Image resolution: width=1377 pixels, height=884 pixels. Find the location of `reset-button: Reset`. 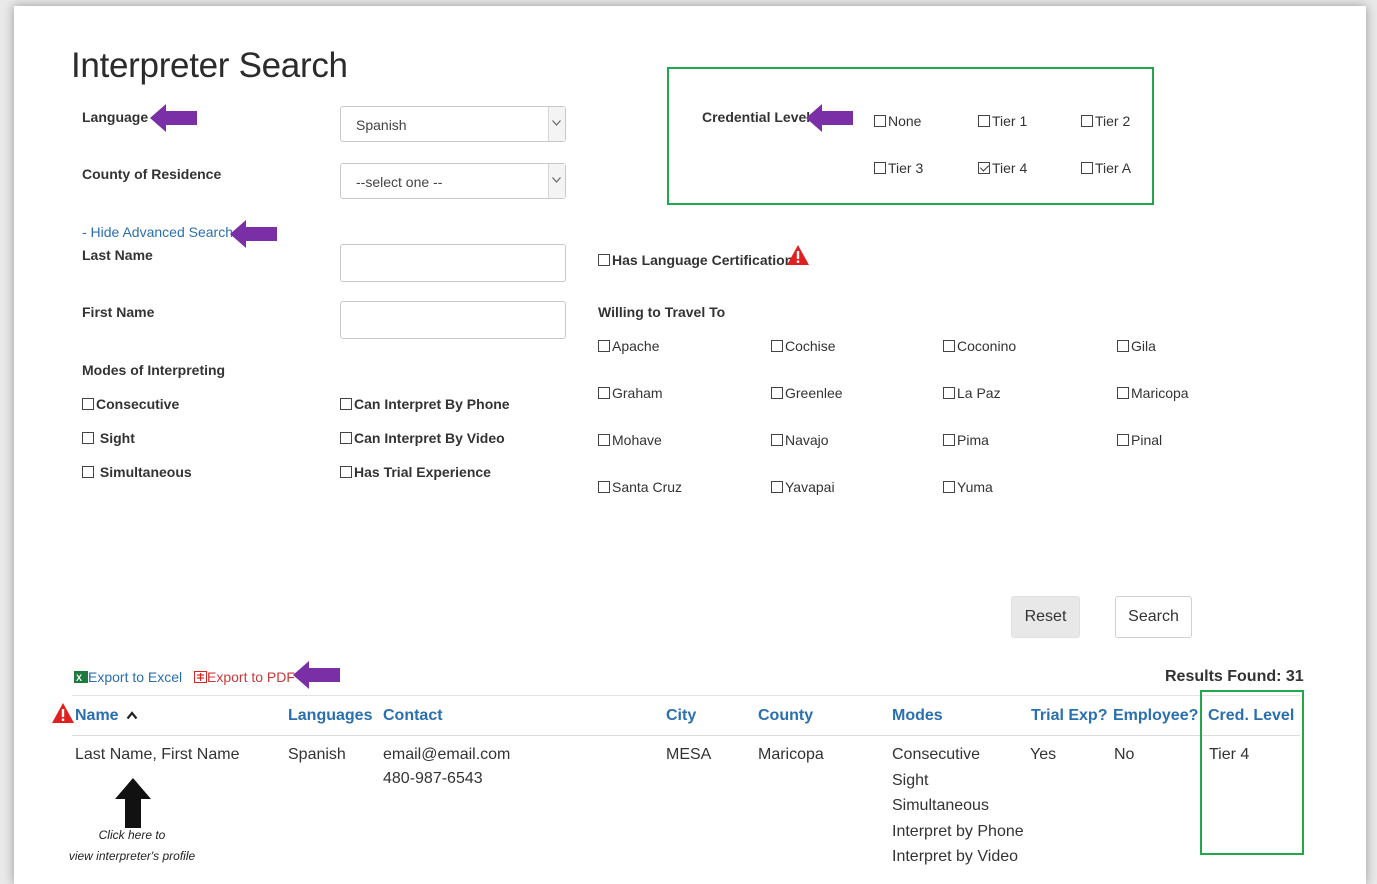

reset-button: Reset is located at coordinates (1045, 617).